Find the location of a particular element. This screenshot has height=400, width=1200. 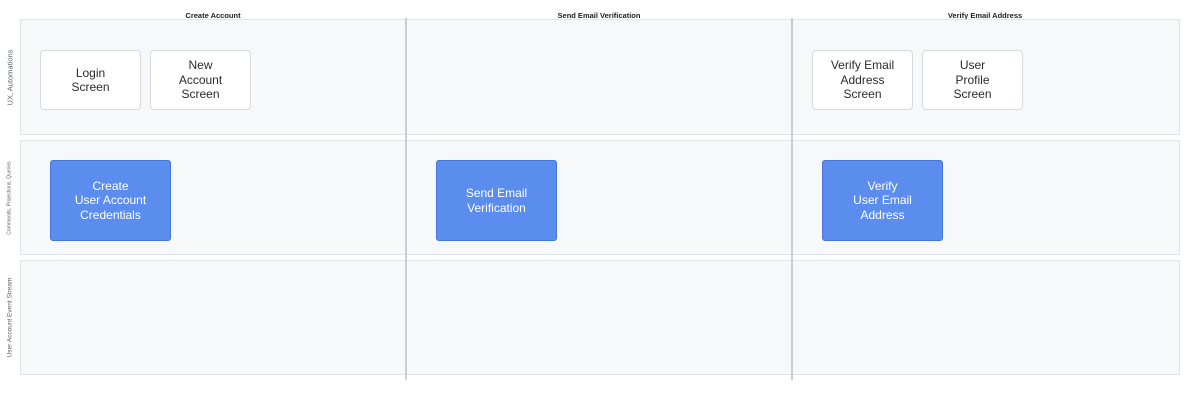

new-account-screen-card: New Account Screen is located at coordinates (200, 80).